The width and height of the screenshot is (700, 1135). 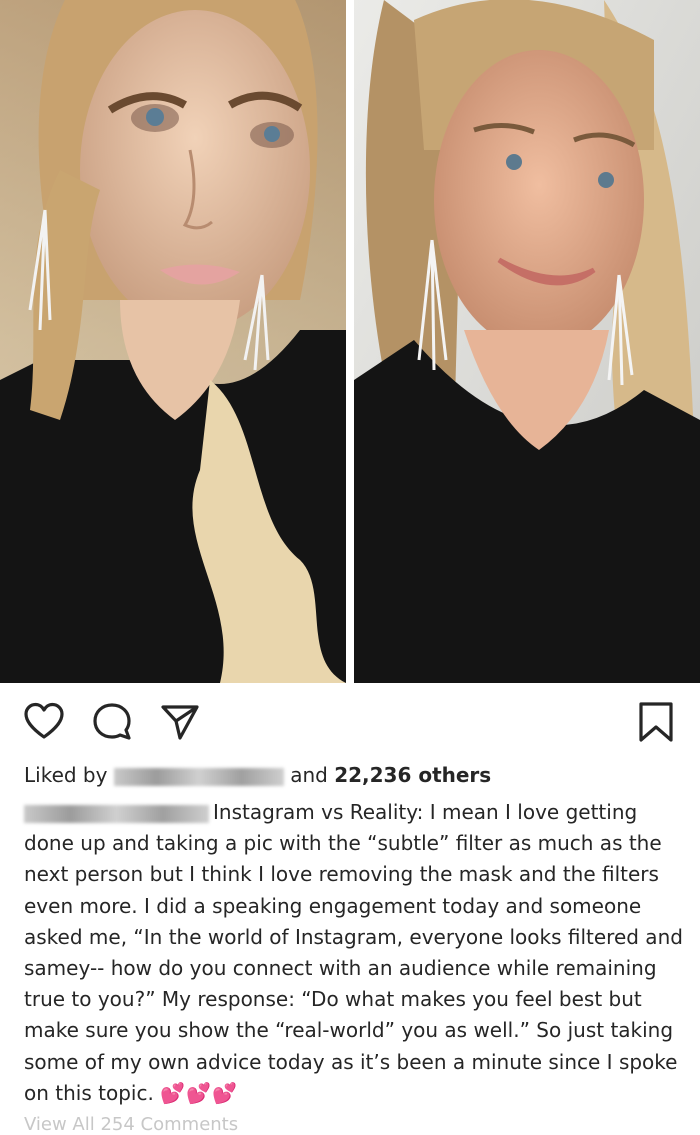 I want to click on view-comments-link: View All 254 Comments, so click(x=131, y=1124).